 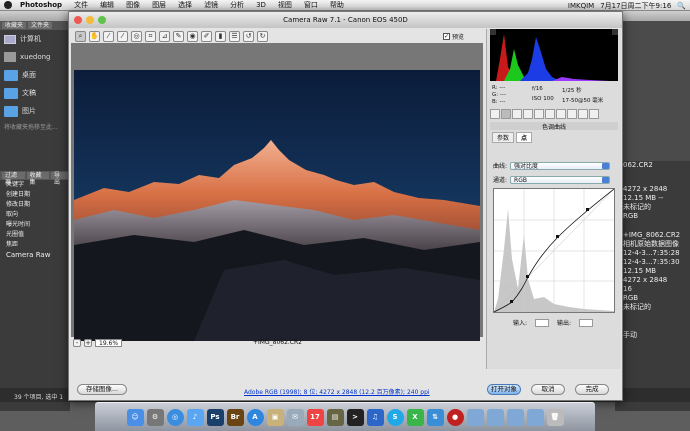 What do you see at coordinates (517, 114) in the screenshot?
I see `detail-icon` at bounding box center [517, 114].